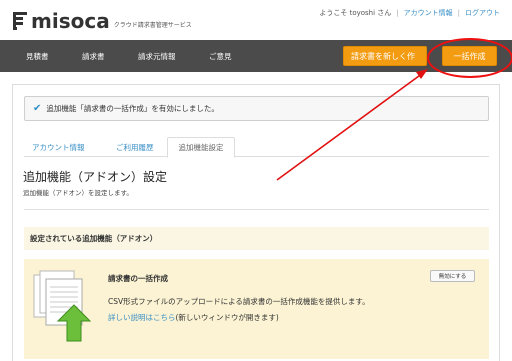  I want to click on addon-link-line: 詳しい説明はこちら(新しいウィンドウが開きます), so click(193, 317).